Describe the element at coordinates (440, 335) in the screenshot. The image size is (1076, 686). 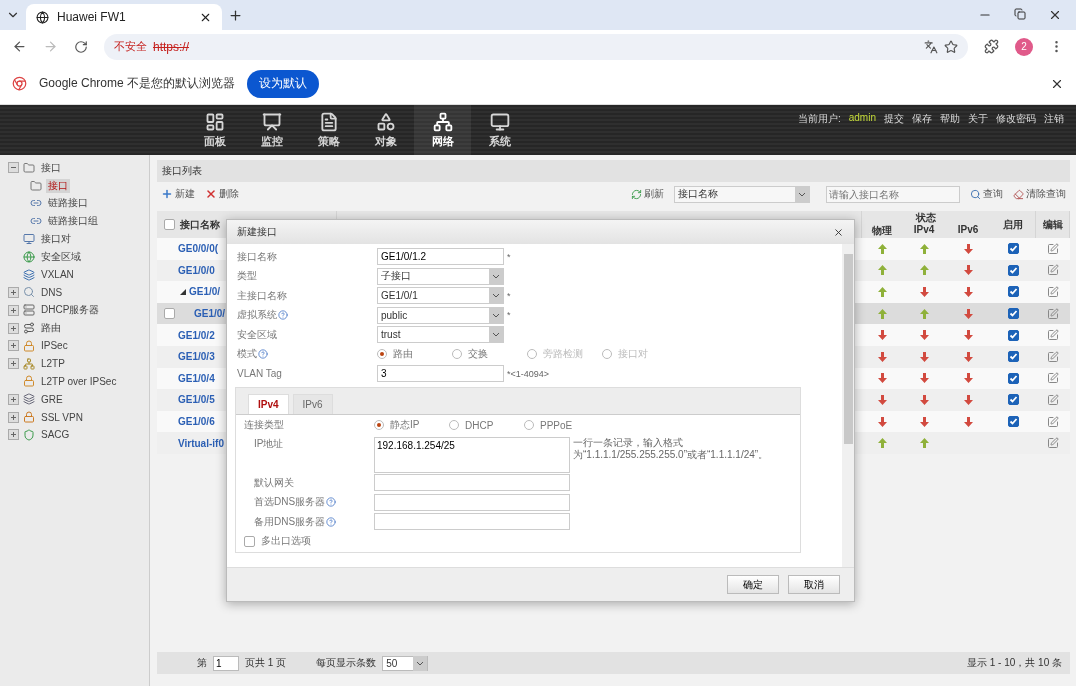
I see `select-field: trust` at that location.